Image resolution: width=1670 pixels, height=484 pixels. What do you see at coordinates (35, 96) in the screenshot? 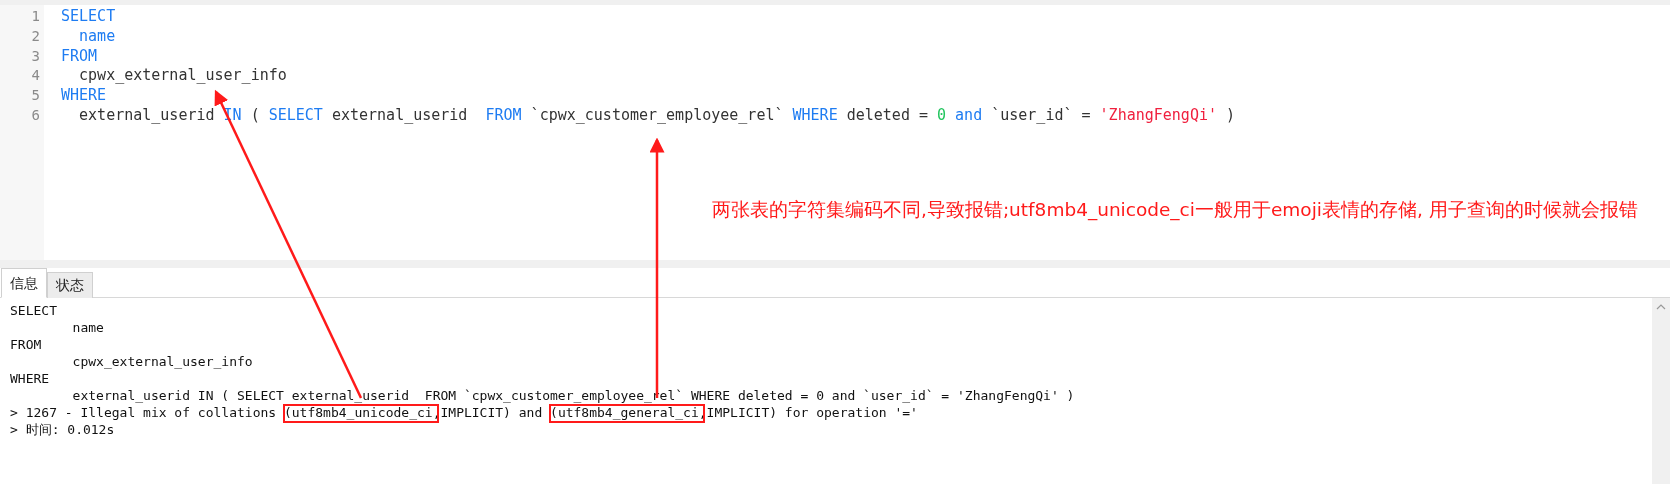
I see `line-number: 5` at bounding box center [35, 96].